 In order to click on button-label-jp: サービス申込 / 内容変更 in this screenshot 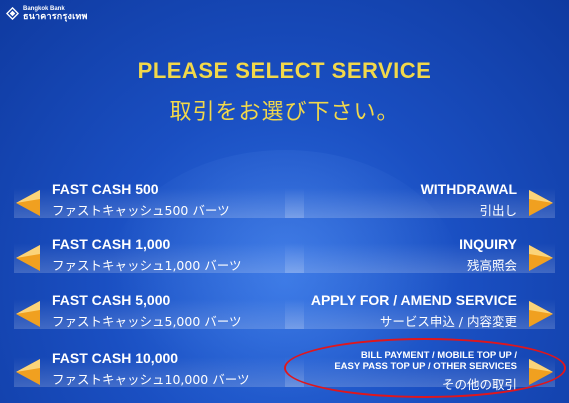, I will do `click(448, 321)`.